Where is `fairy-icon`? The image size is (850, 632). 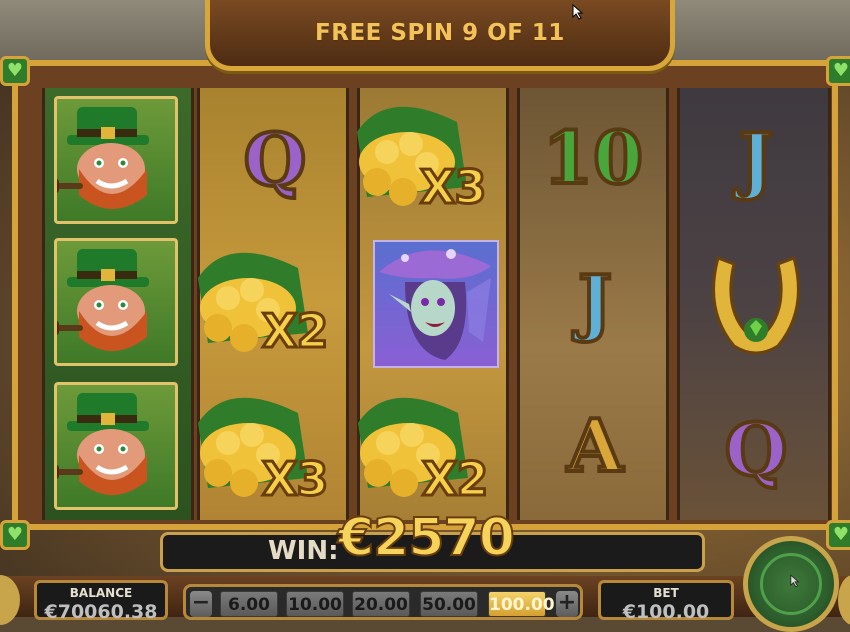 fairy-icon is located at coordinates (435, 304).